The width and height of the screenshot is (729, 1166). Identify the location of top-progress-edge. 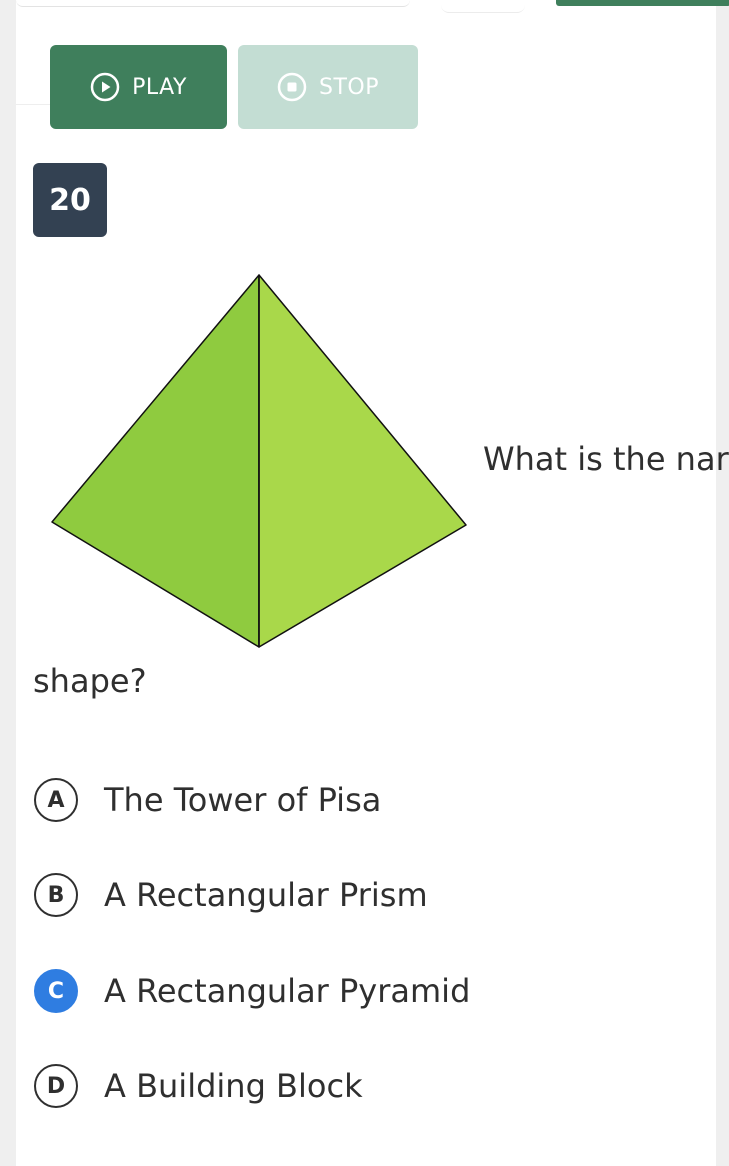
(642, 3).